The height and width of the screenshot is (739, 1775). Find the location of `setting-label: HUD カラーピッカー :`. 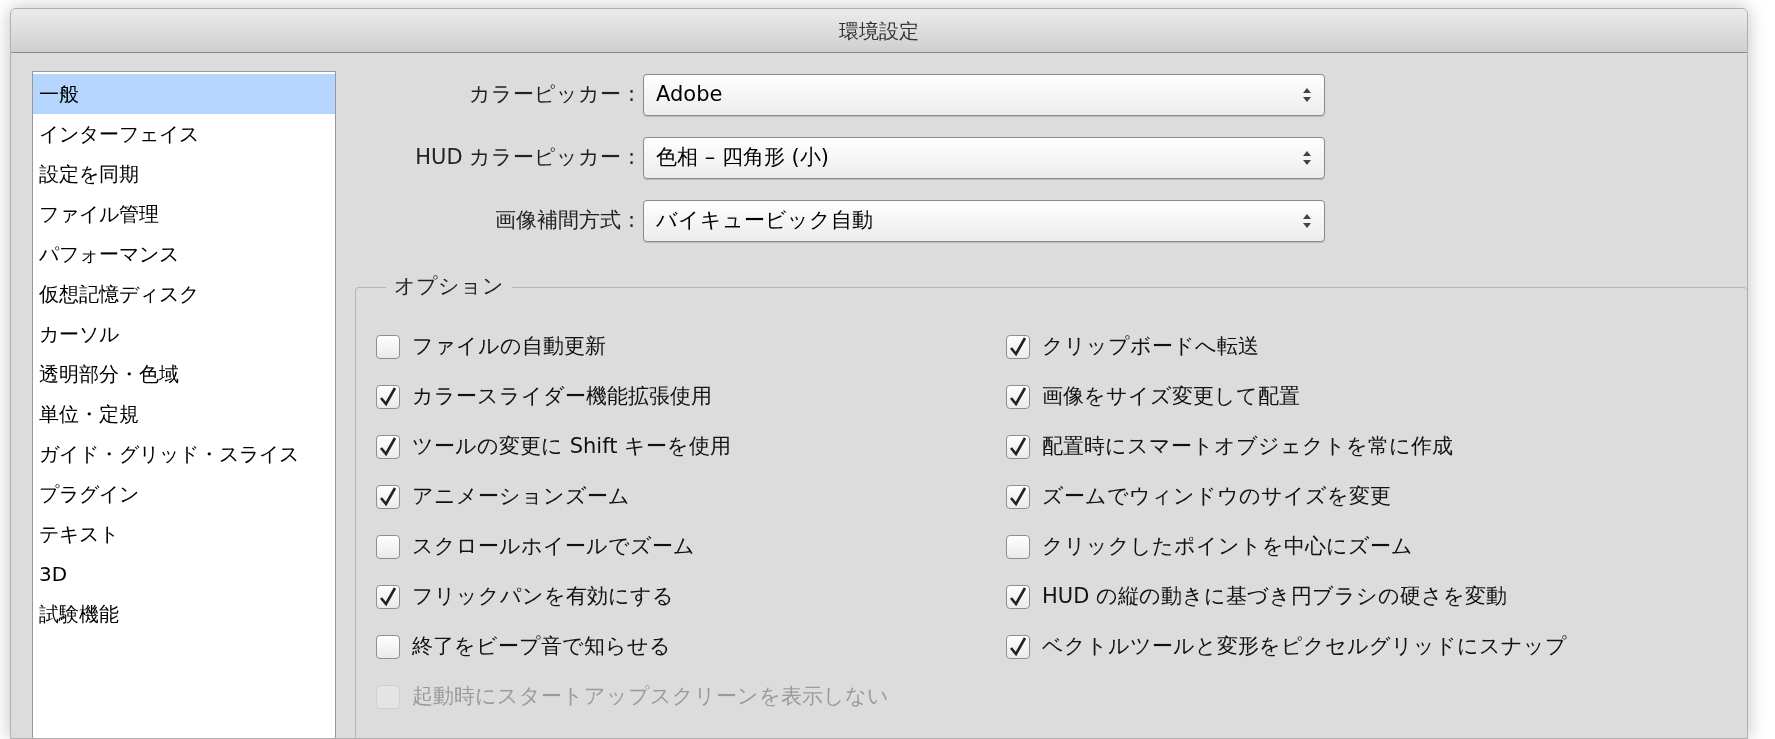

setting-label: HUD カラーピッカー : is located at coordinates (525, 158).